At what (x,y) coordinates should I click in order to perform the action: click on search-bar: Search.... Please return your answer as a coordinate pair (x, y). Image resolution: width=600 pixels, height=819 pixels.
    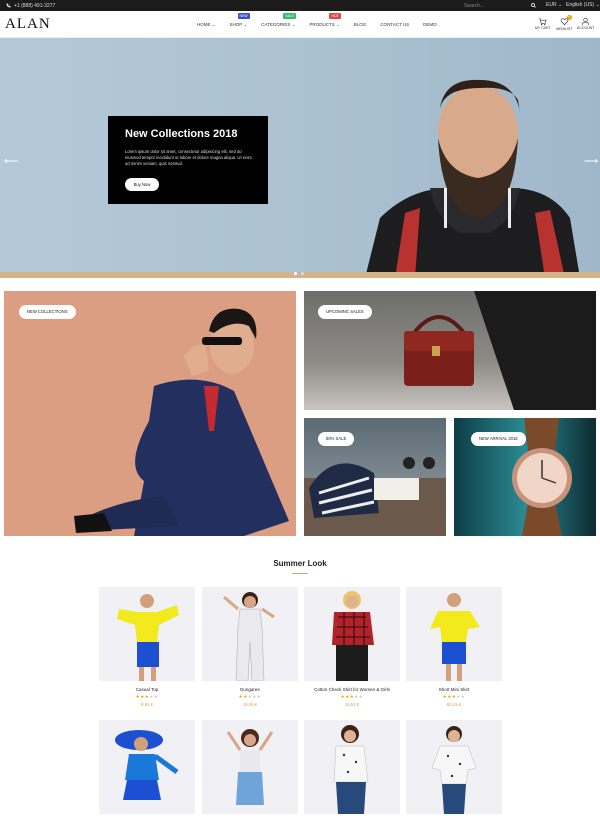
    Looking at the image, I should click on (500, 5).